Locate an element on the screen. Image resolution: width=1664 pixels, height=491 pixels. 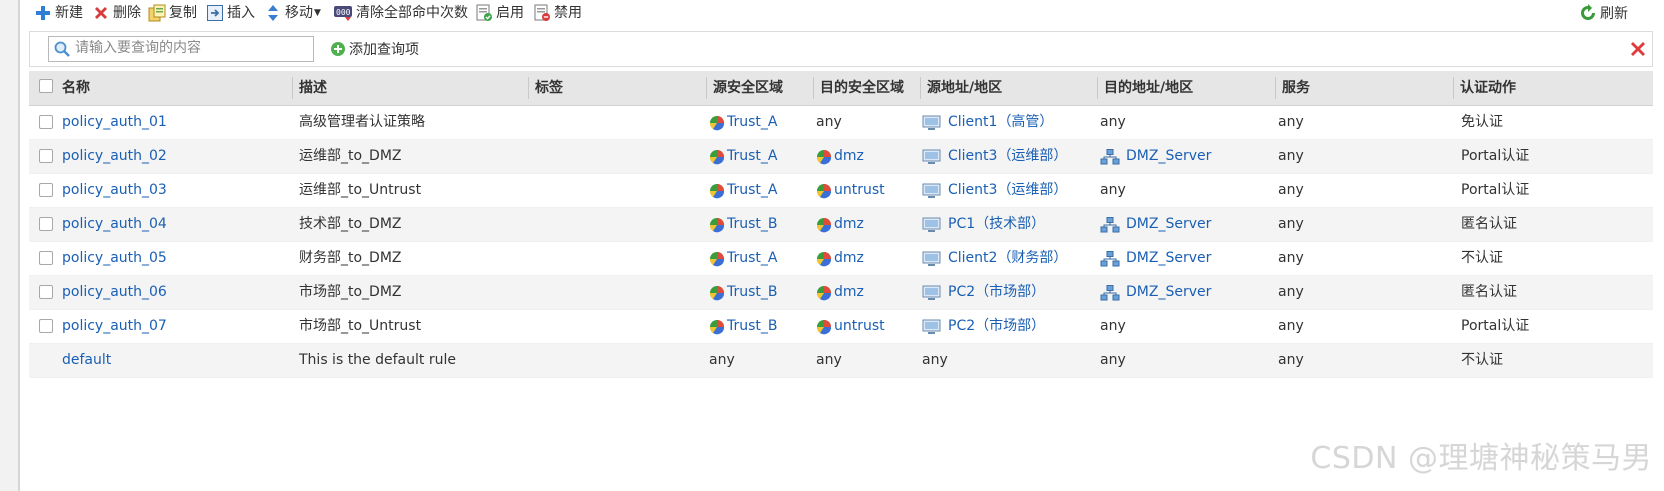
col-header-dst-addr: 目的地址/地区 is located at coordinates (1148, 88).